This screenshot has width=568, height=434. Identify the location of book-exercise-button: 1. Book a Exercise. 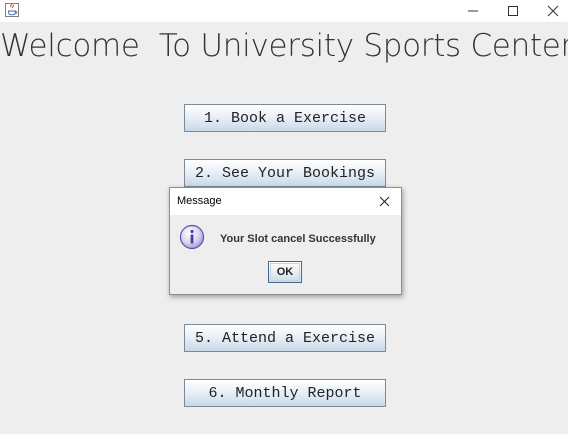
(285, 118).